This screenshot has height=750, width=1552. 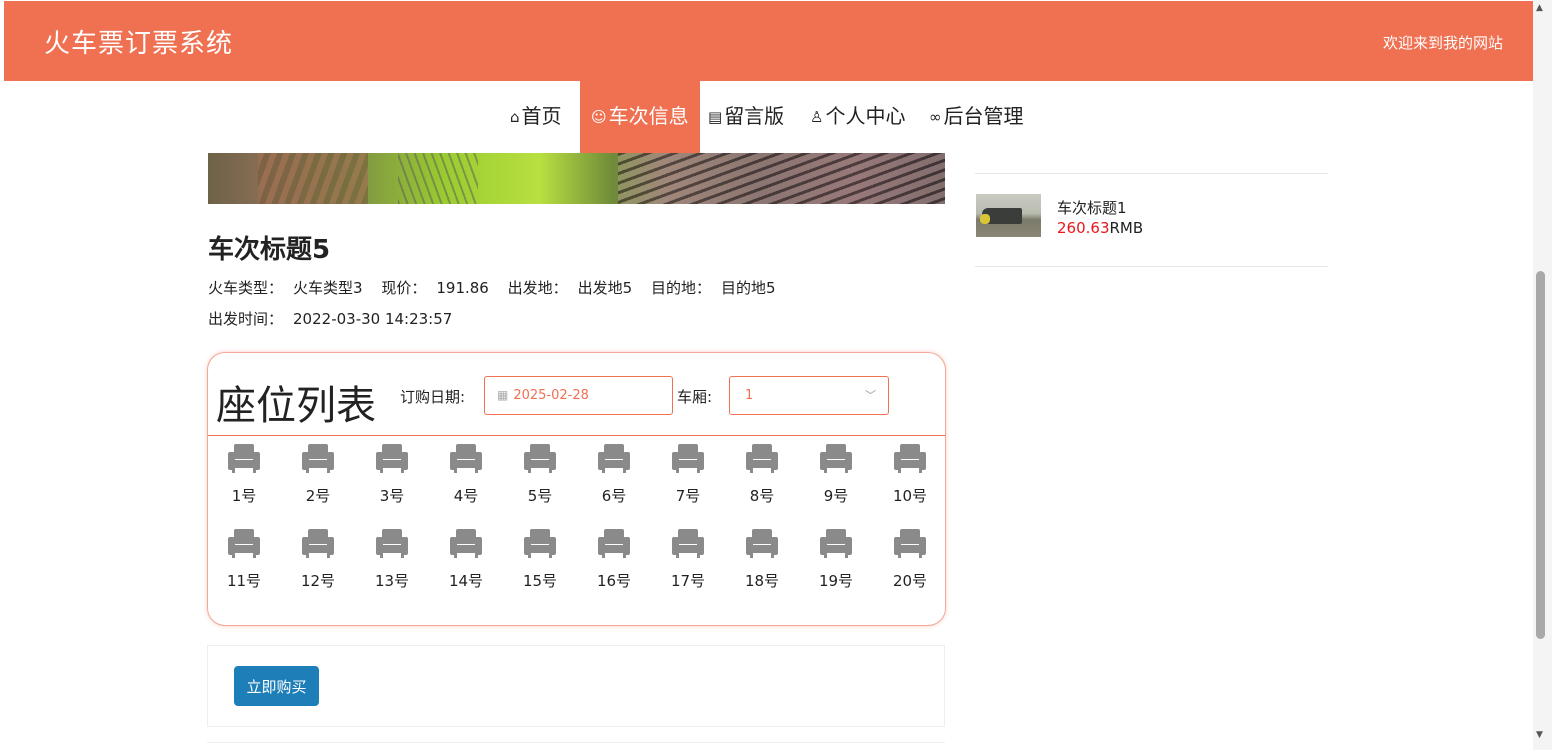 I want to click on car-value: 1, so click(x=749, y=395).